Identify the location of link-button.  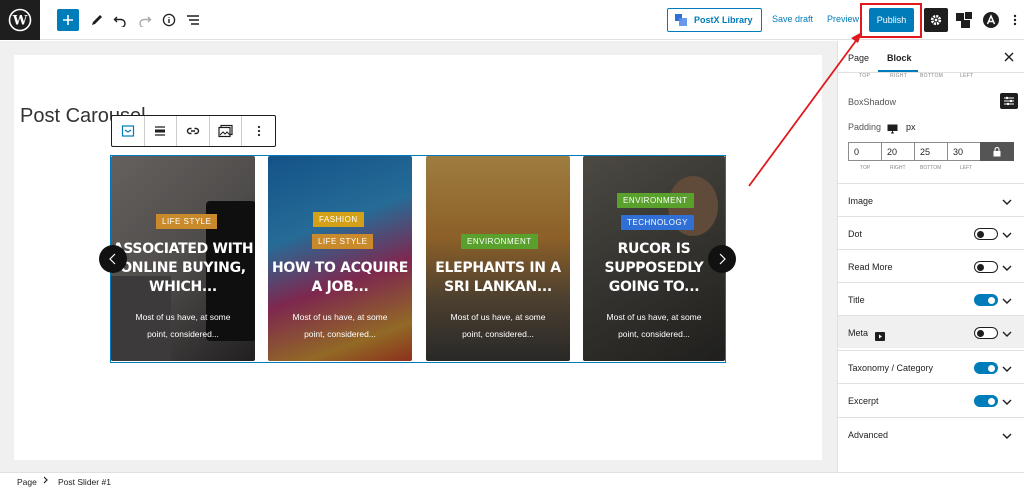
(193, 131).